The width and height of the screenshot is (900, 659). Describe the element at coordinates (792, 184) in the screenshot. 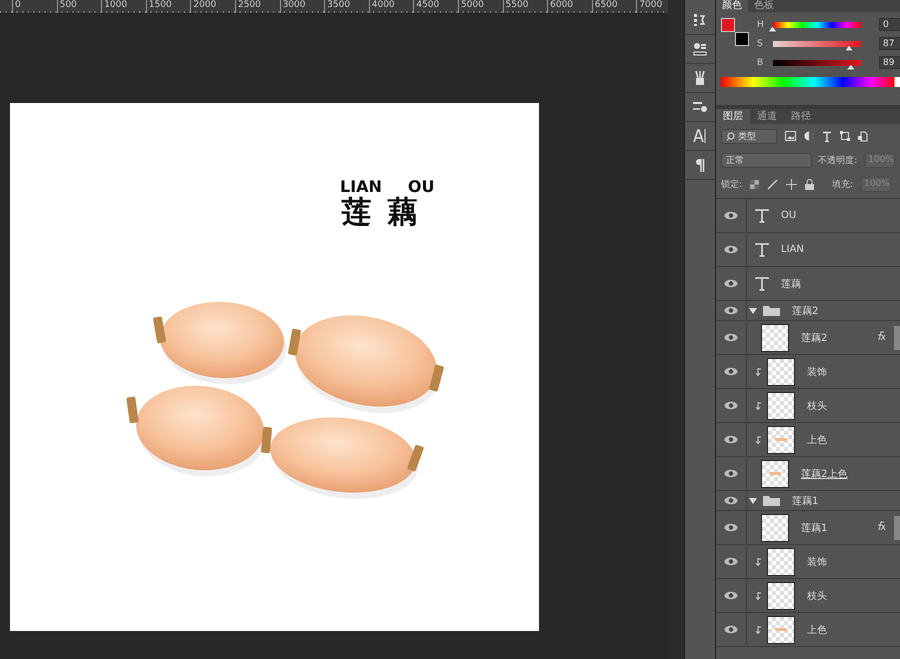

I see `move-icon` at that location.